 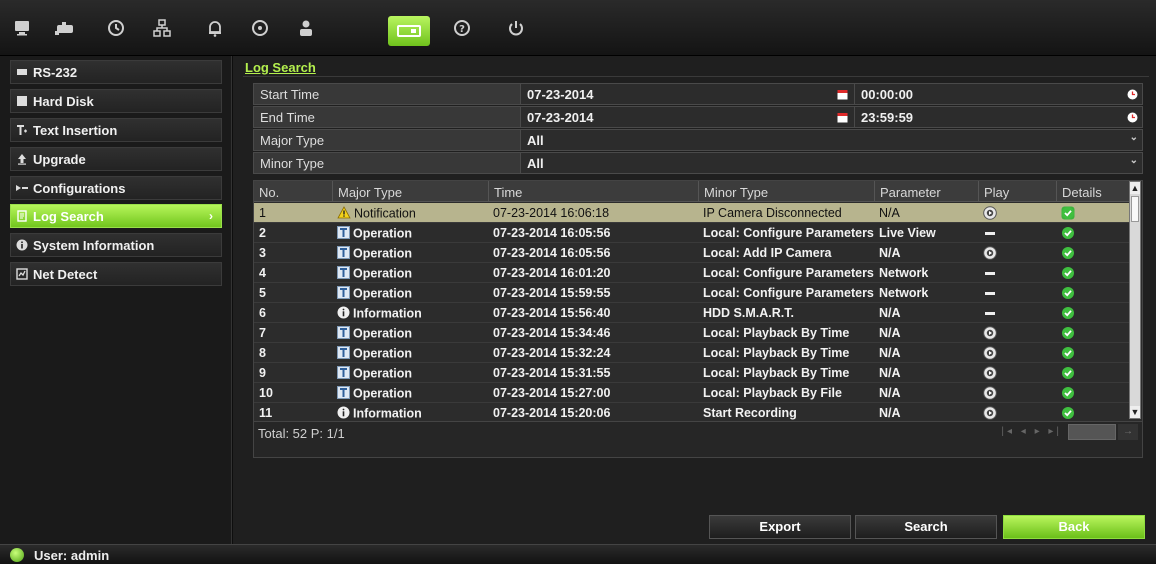 I want to click on sidebar-item-text-insertion: Text Insertion, so click(x=116, y=130).